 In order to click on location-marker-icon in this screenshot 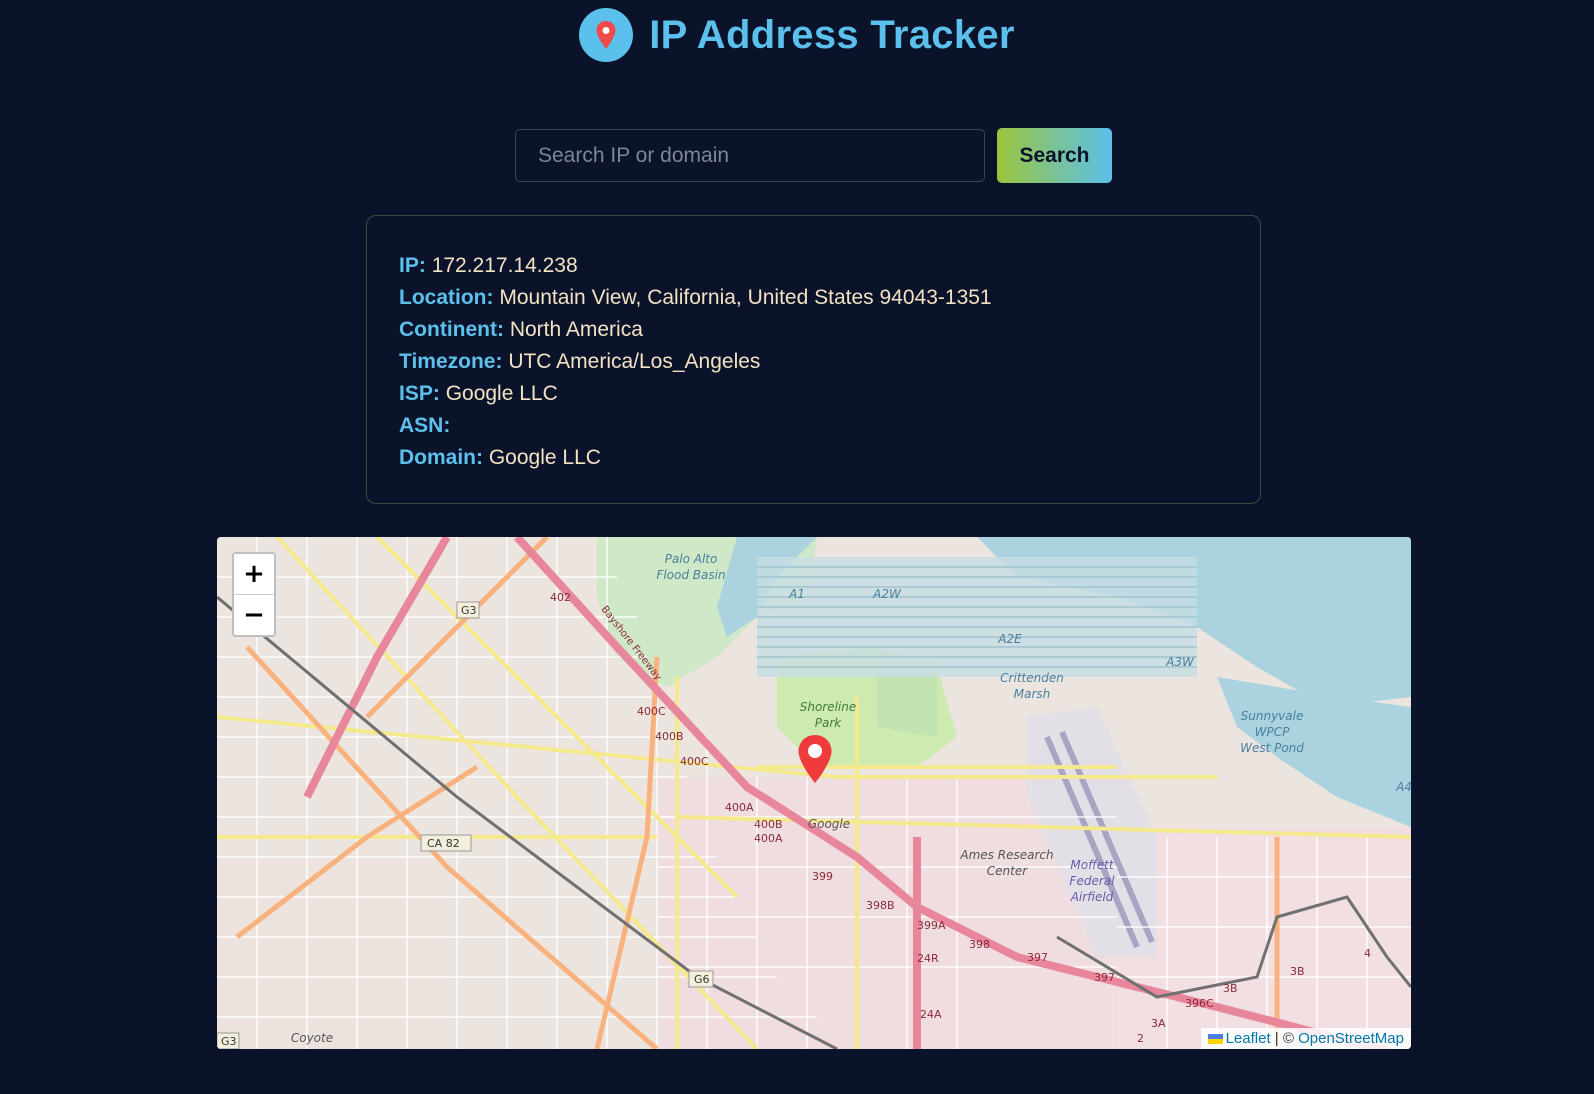, I will do `click(815, 761)`.